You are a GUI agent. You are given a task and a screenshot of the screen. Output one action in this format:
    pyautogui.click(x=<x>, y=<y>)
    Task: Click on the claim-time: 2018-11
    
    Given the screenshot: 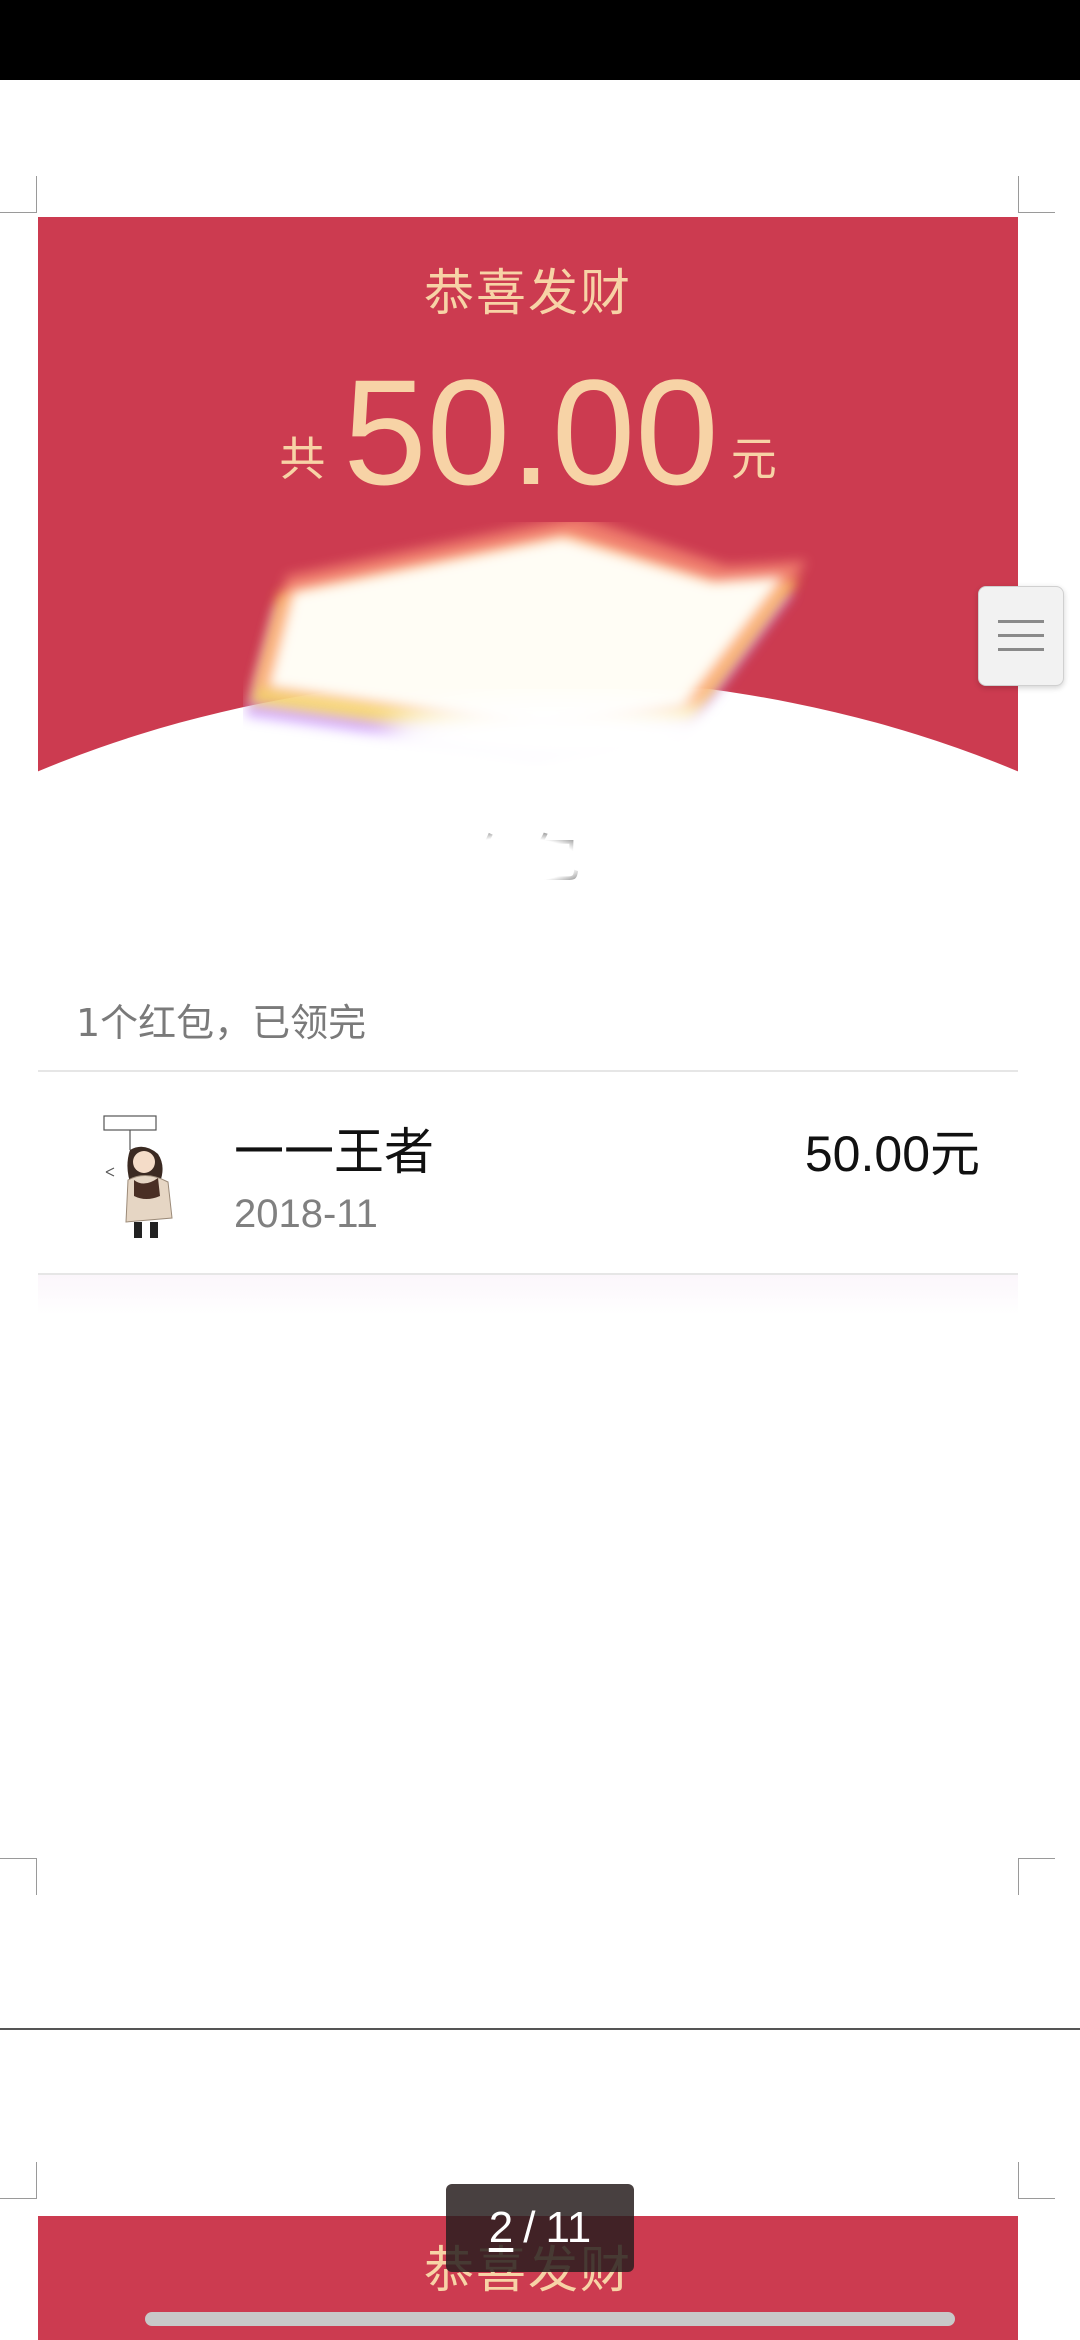 What is the action you would take?
    pyautogui.click(x=306, y=1214)
    